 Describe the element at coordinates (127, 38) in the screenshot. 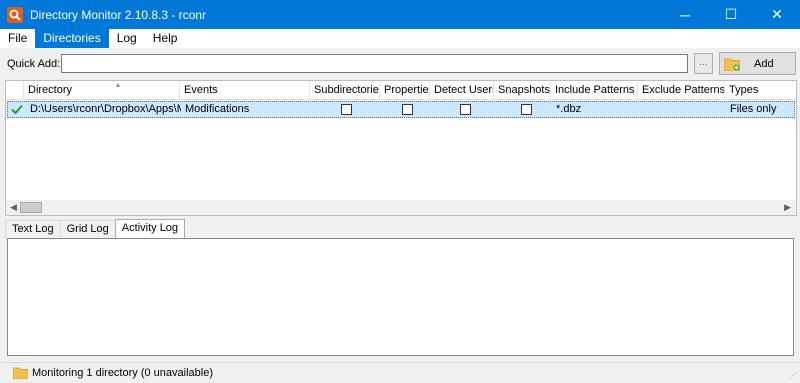

I see `menu-log: Log` at that location.